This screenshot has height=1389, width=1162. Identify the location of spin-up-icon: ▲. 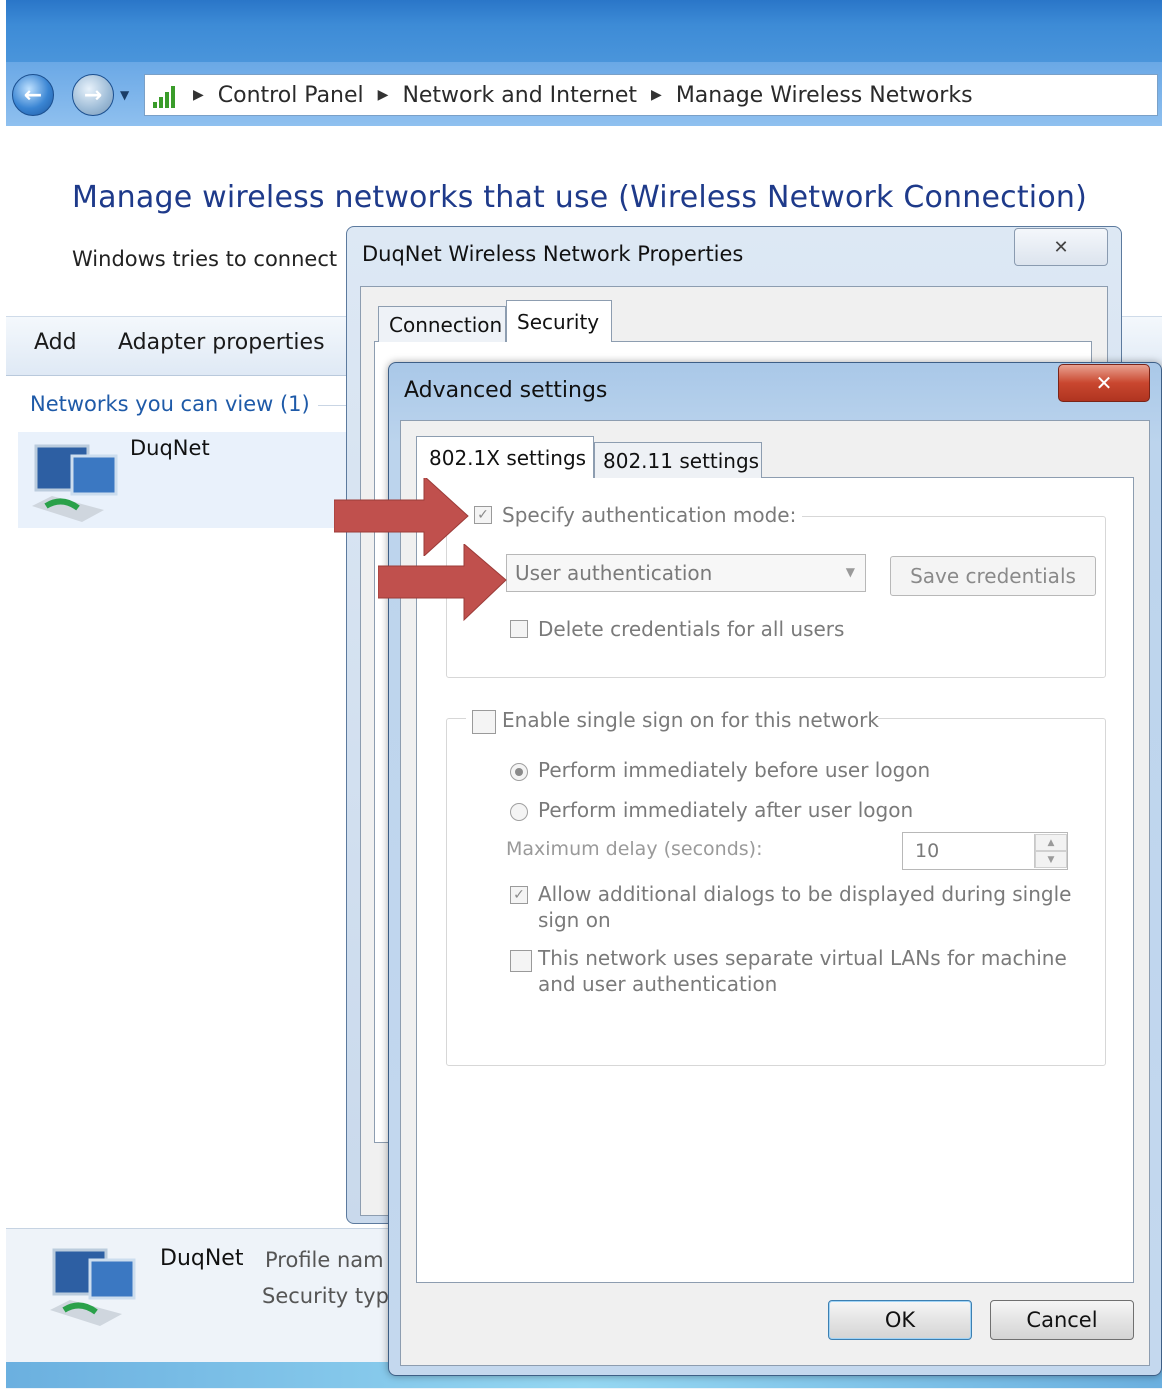
(1051, 842).